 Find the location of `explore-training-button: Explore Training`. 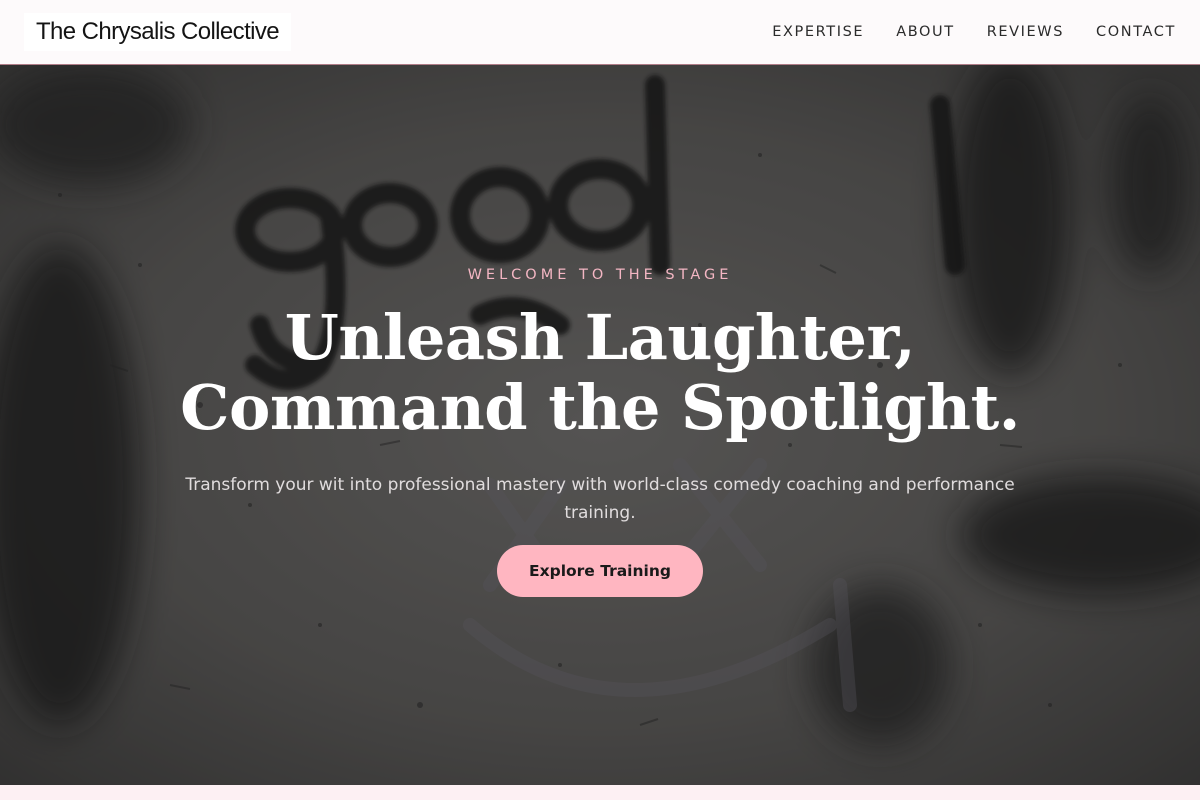

explore-training-button: Explore Training is located at coordinates (600, 571).